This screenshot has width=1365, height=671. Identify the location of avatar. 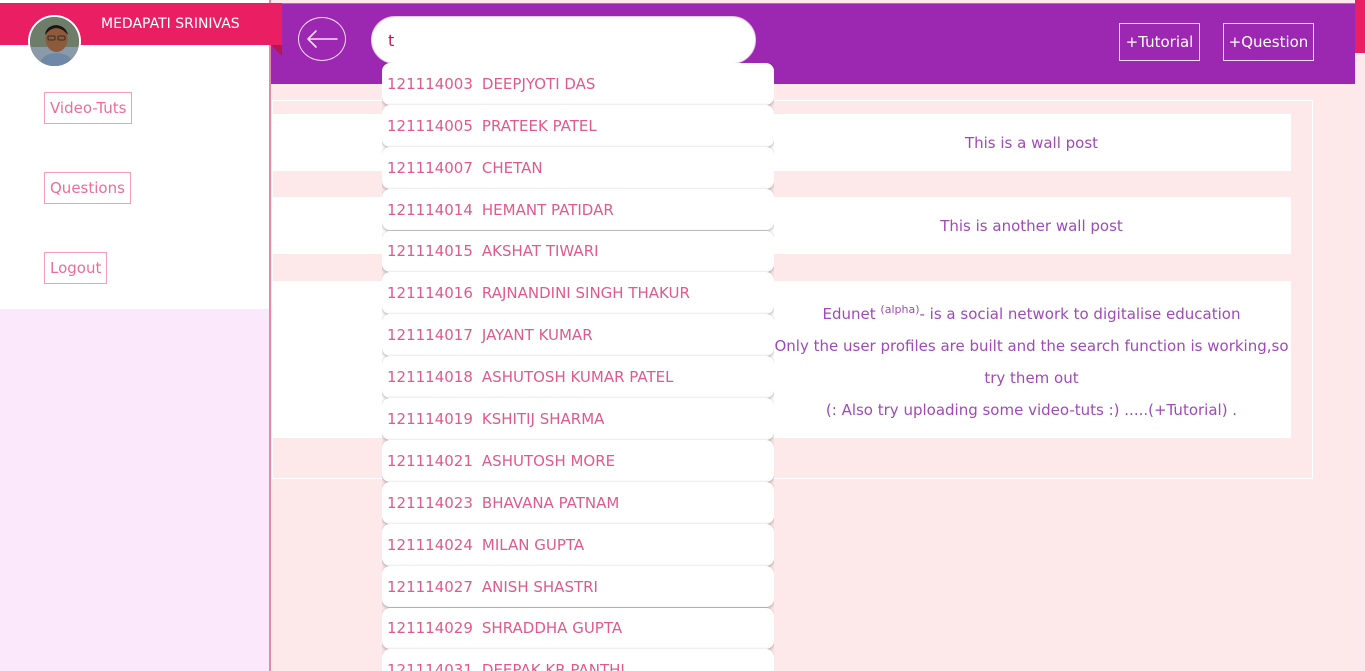
(54, 41).